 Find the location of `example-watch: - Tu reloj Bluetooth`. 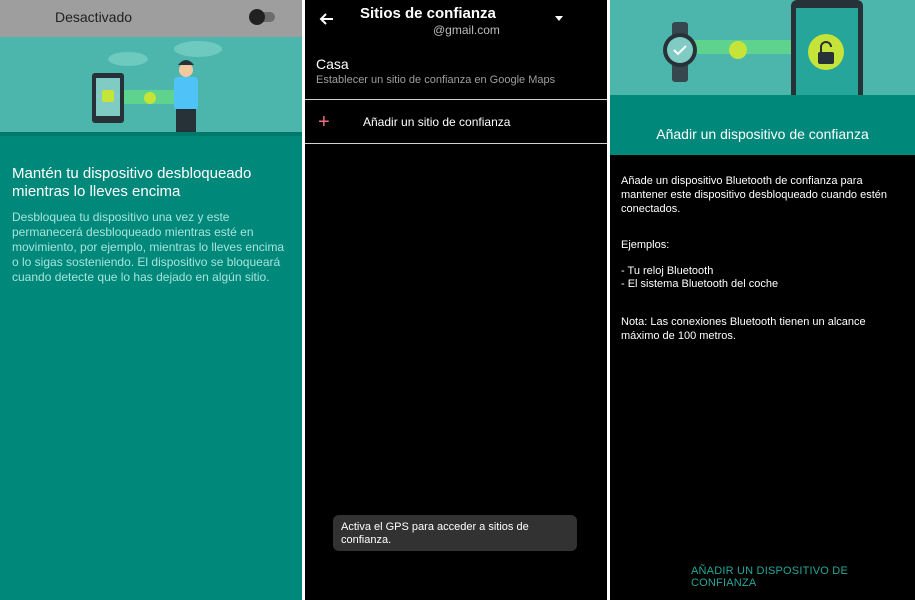

example-watch: - Tu reloj Bluetooth is located at coordinates (667, 271).